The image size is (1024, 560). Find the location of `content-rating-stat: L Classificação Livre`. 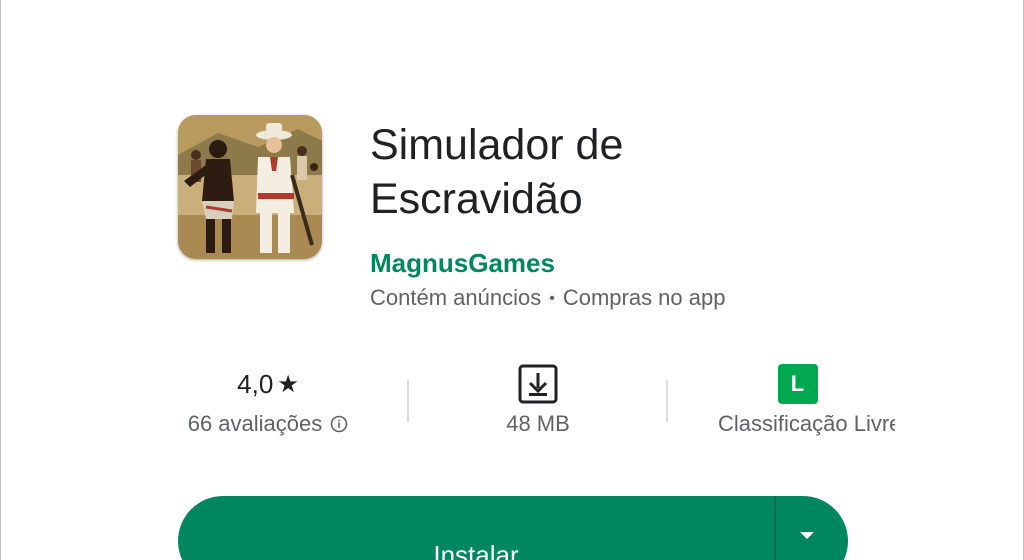

content-rating-stat: L Classificação Livre is located at coordinates (797, 400).